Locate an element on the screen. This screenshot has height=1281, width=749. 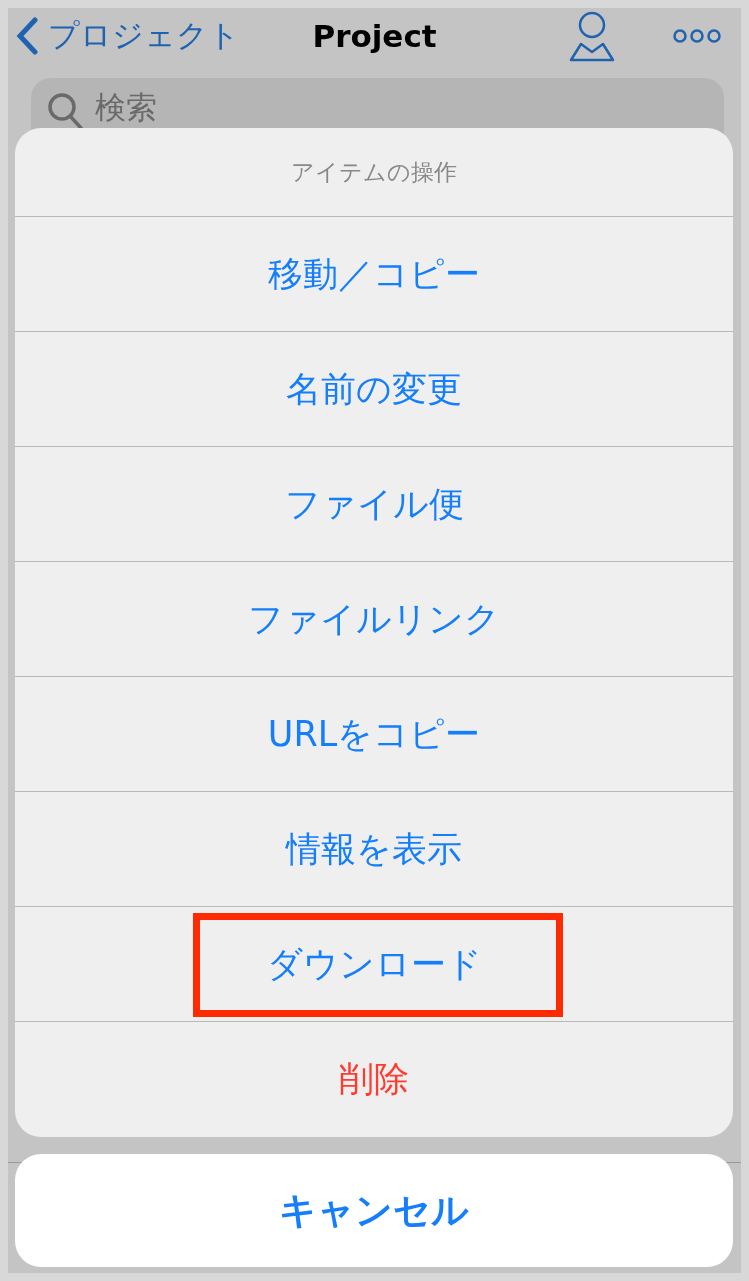
action-button: 移動／コピー is located at coordinates (374, 274).